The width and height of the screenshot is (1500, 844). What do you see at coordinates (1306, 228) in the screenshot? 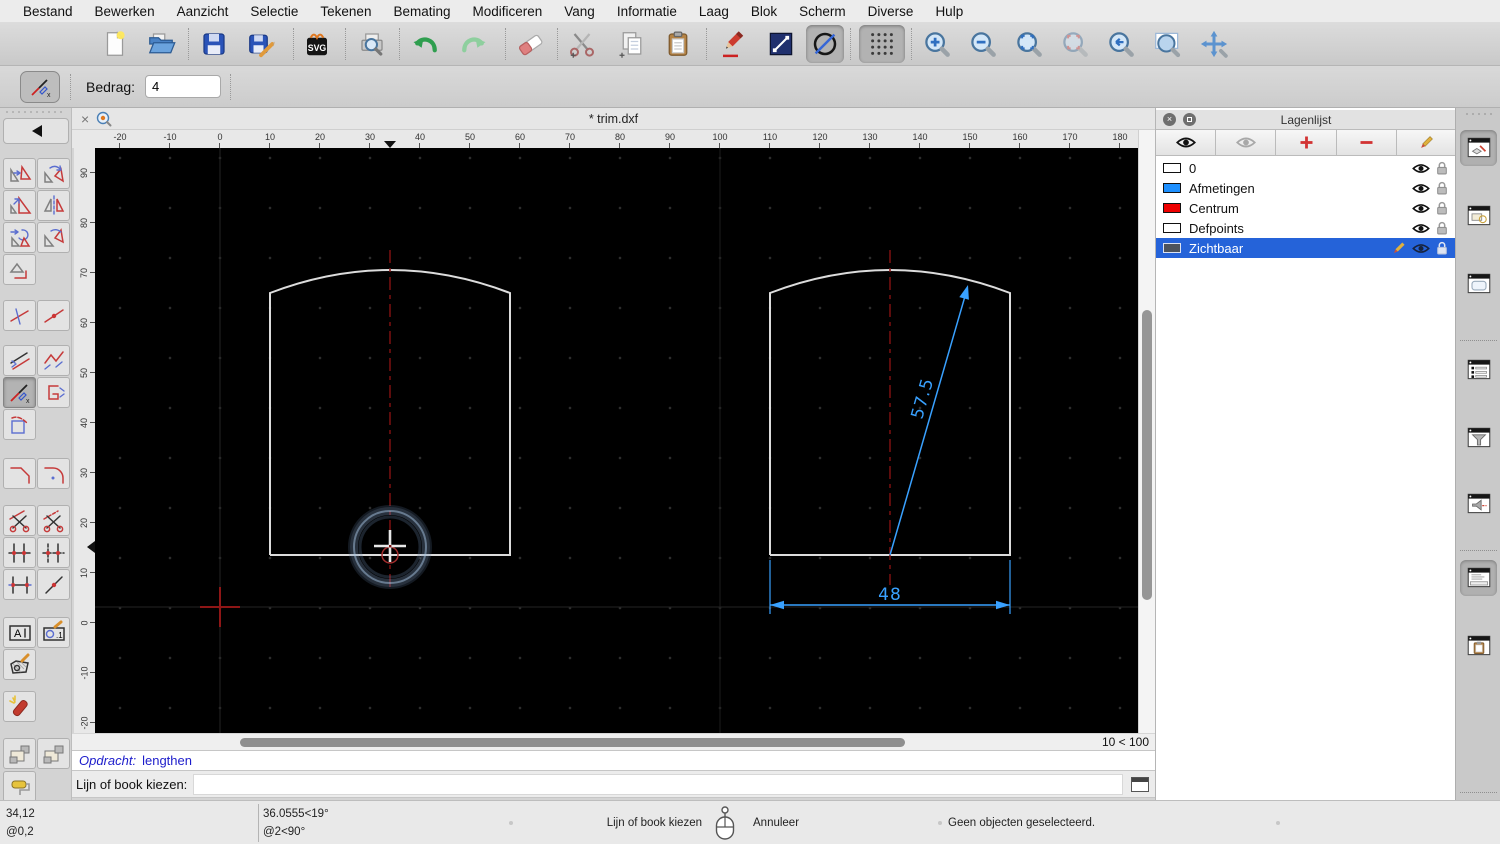
I see `layer-row: Defpoints` at bounding box center [1306, 228].